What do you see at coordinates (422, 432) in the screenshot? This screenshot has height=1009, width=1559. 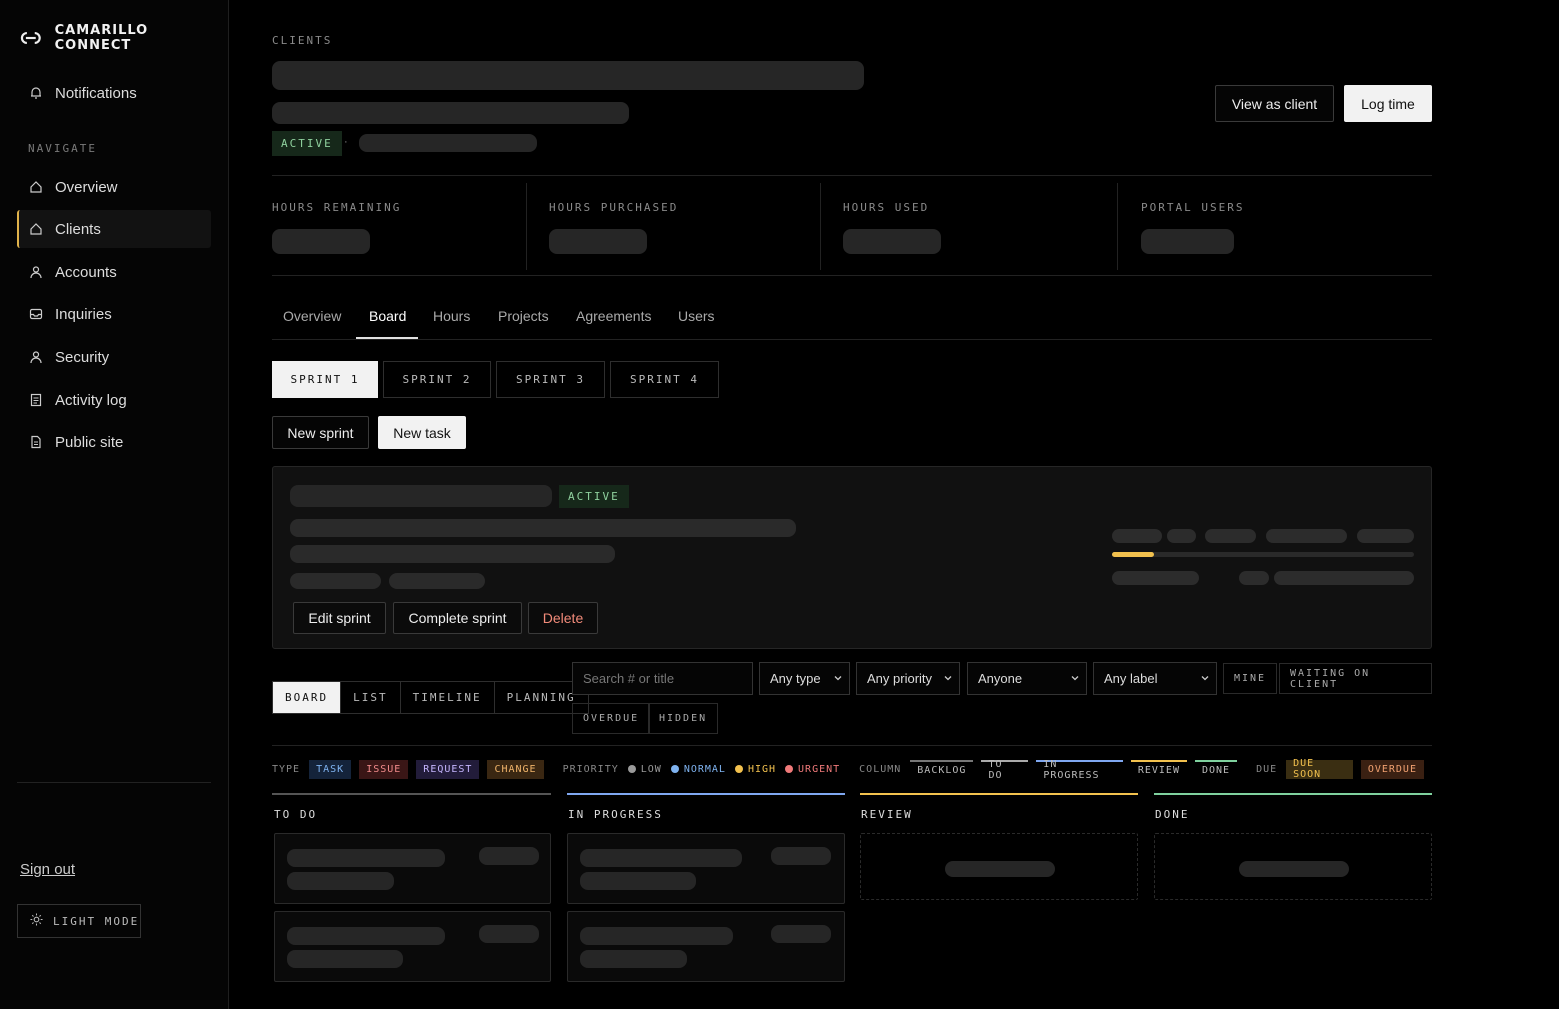 I see `new-task-button: New task` at bounding box center [422, 432].